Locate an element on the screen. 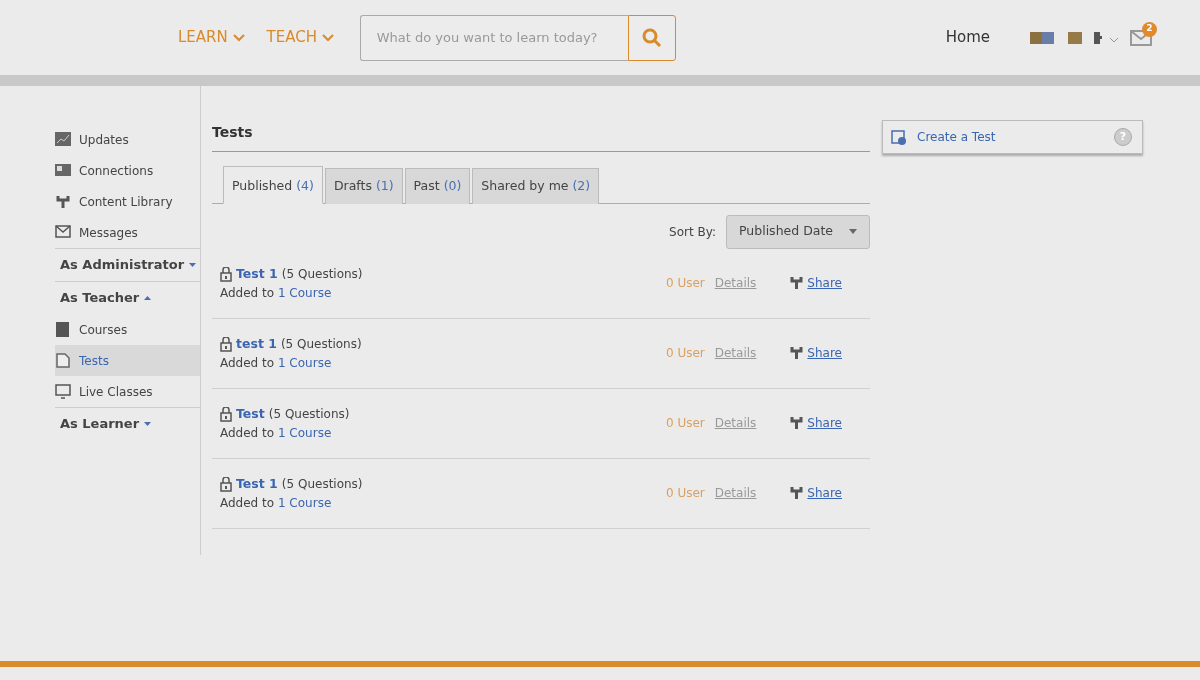 The image size is (1200, 680). add-document-icon is located at coordinates (899, 137).